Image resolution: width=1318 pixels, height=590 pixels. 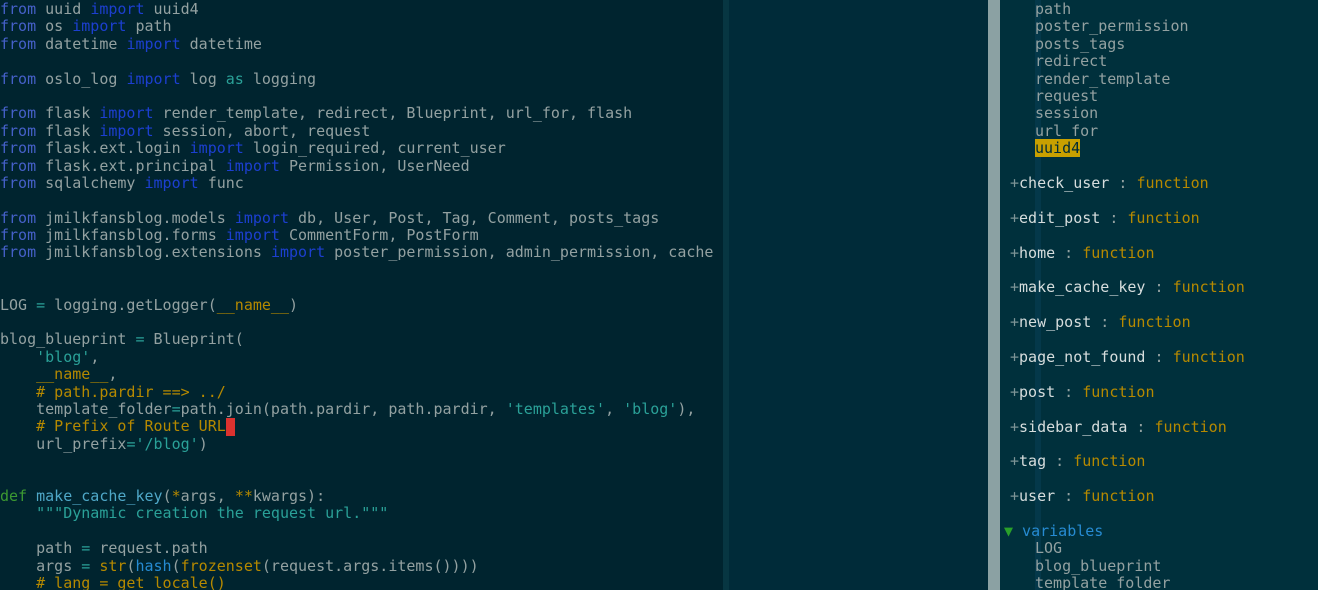 What do you see at coordinates (63, 443) in the screenshot?
I see `code-token: url_prefix` at bounding box center [63, 443].